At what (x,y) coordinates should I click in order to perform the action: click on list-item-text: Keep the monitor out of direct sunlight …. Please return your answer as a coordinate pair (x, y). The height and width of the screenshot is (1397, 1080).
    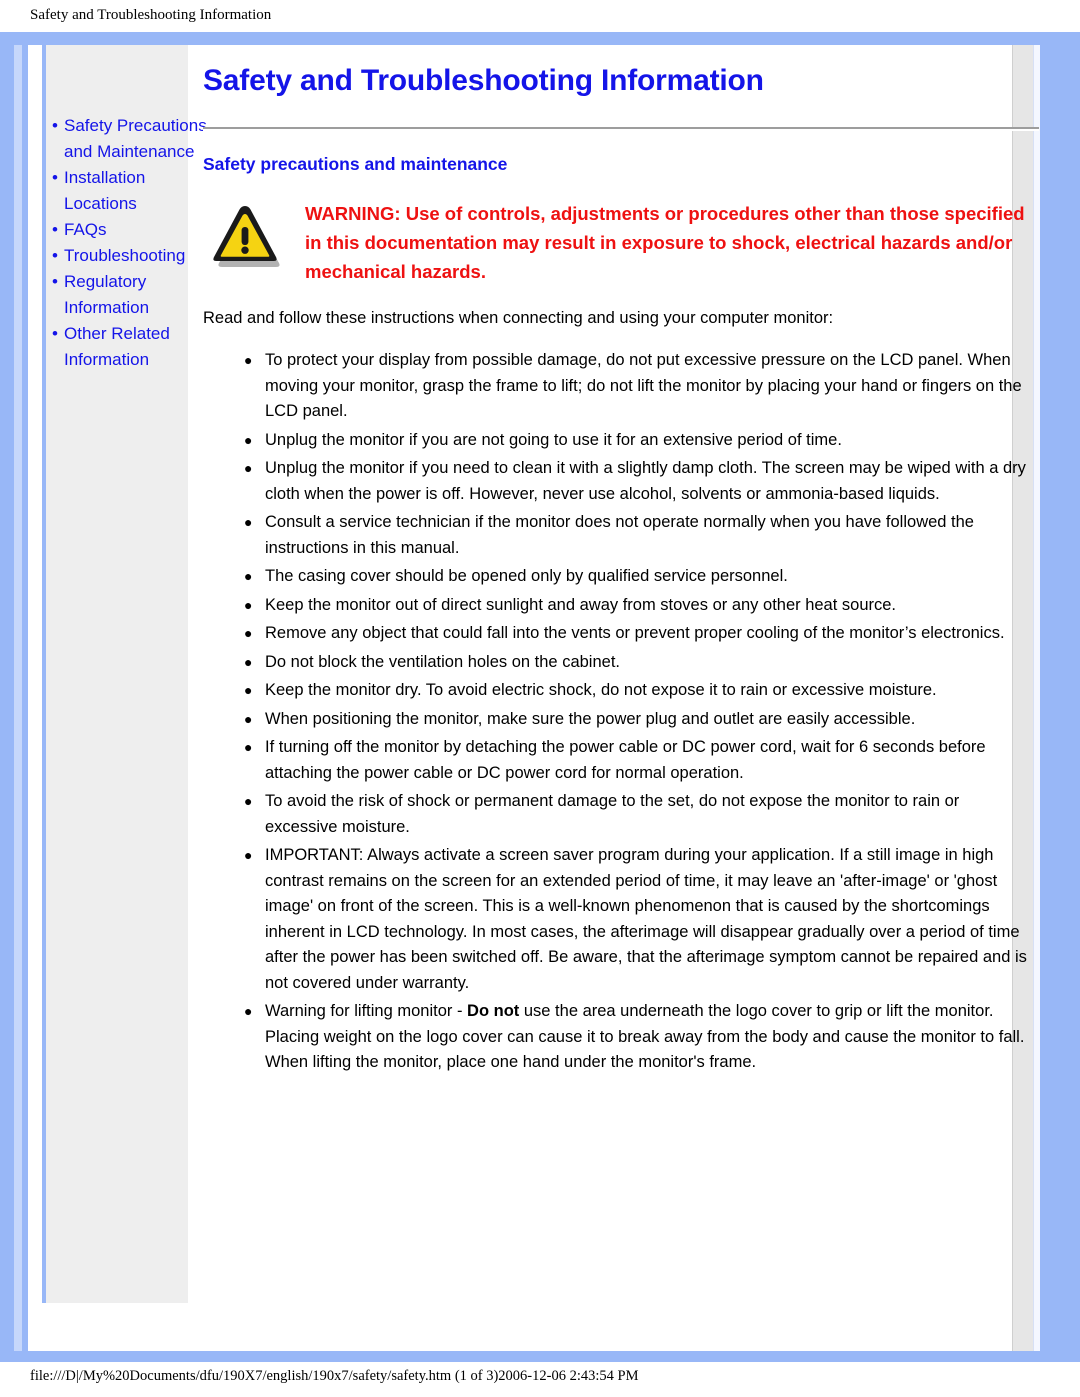
    Looking at the image, I should click on (581, 604).